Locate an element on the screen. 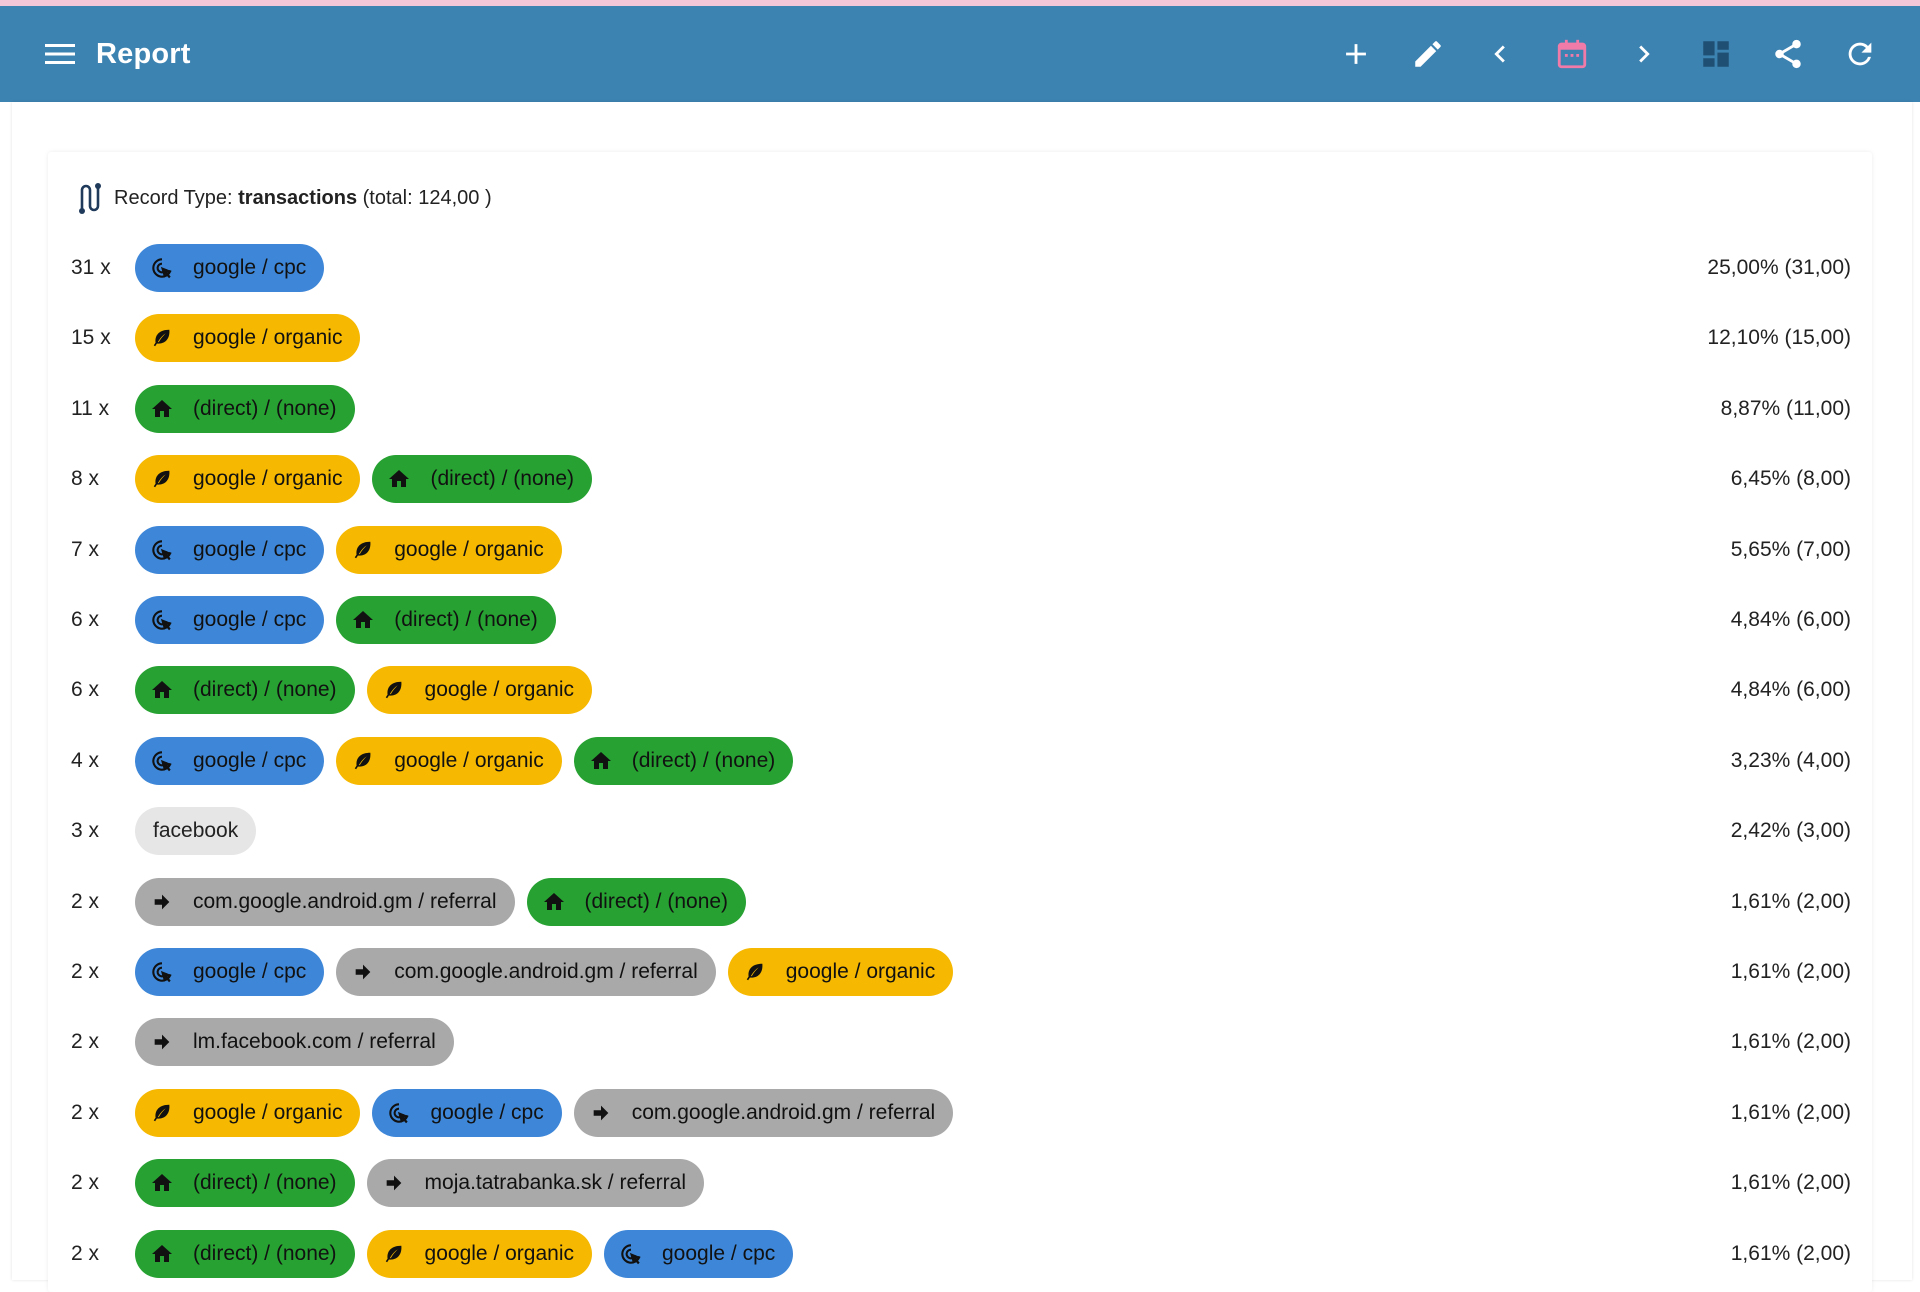 The height and width of the screenshot is (1292, 1920). refresh-icon is located at coordinates (1860, 54).